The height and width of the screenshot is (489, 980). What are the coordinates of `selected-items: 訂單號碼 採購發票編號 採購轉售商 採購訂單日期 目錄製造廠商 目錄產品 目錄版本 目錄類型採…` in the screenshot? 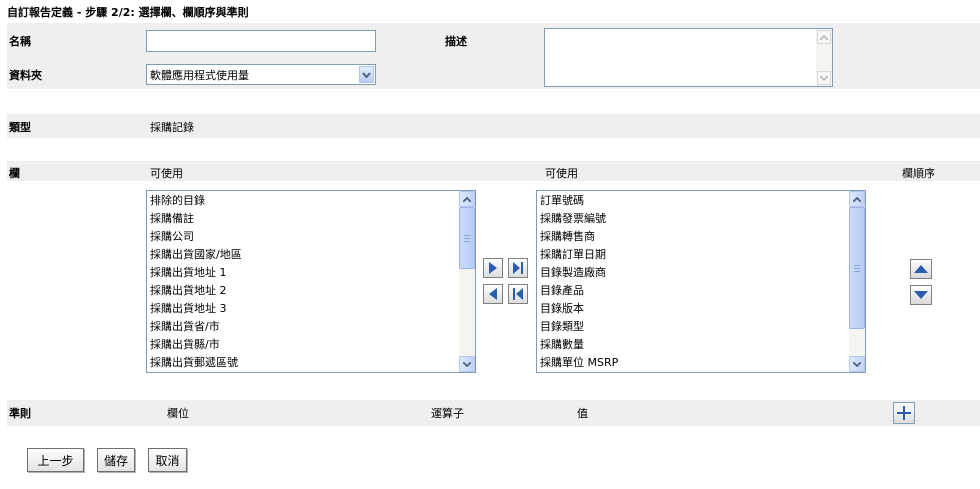 It's located at (579, 282).